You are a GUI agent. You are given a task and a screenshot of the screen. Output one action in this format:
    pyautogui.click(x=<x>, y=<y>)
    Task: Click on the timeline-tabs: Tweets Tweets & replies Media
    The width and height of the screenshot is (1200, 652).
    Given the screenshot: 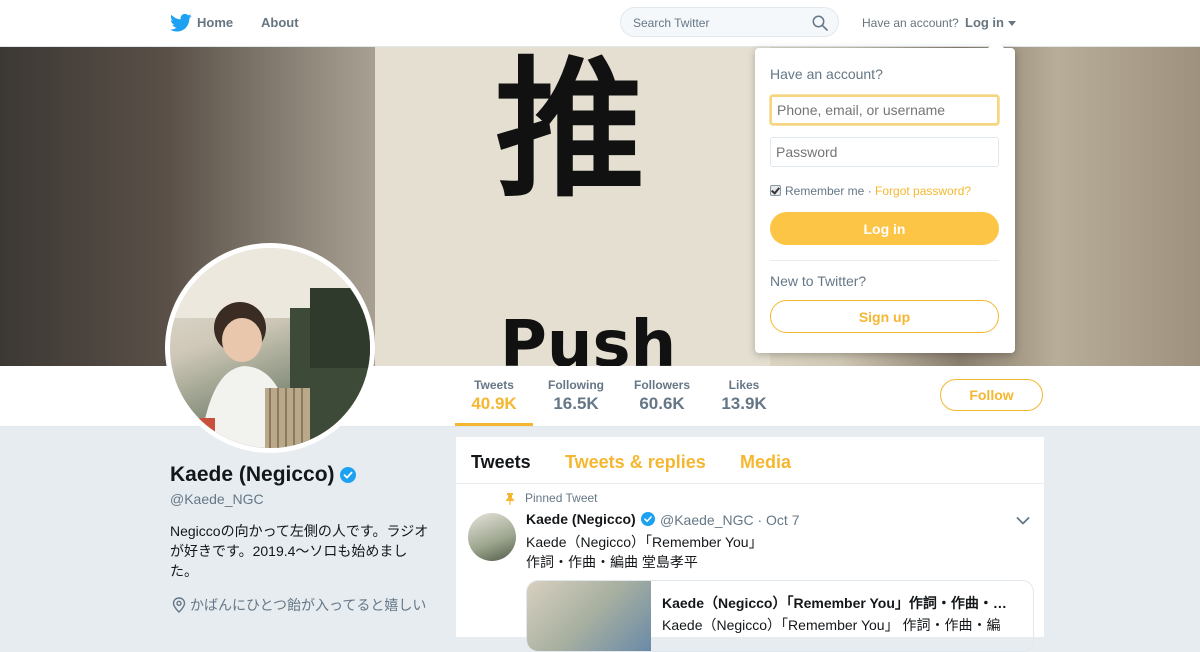 What is the action you would take?
    pyautogui.click(x=750, y=460)
    